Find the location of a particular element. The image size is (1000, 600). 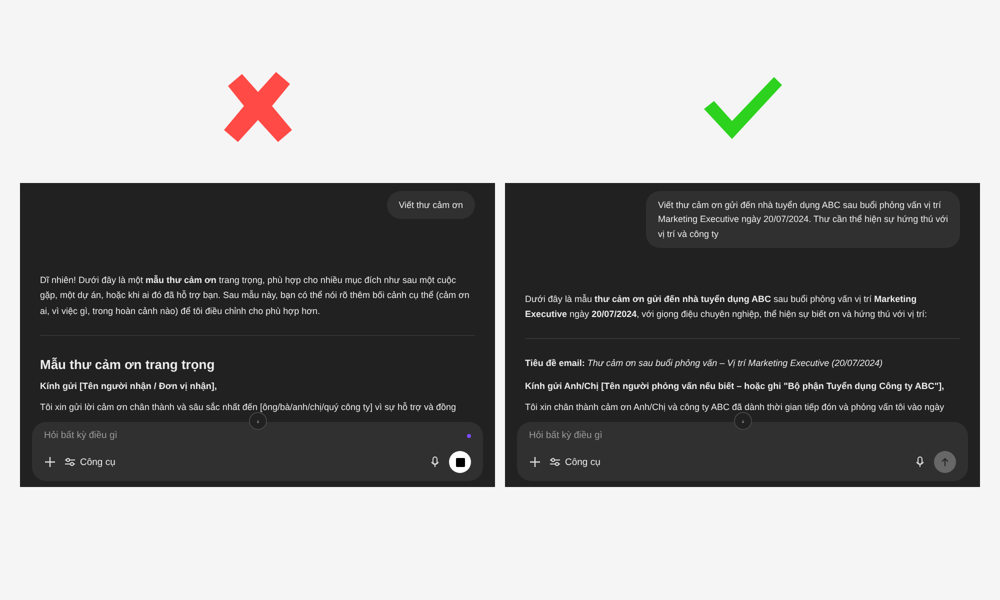

response-heading: Mẫu thư cảm ơn trang trọng is located at coordinates (128, 364).